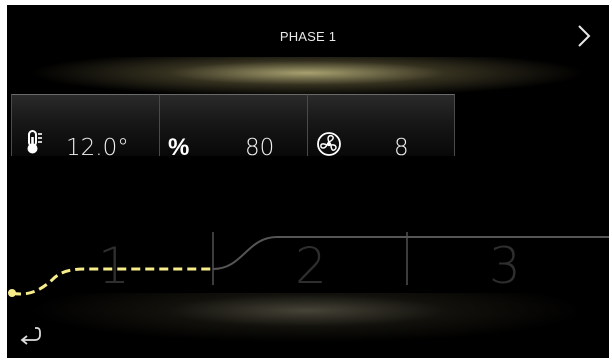 This screenshot has width=612, height=363. What do you see at coordinates (97, 148) in the screenshot?
I see `temperature-value: 12.0°` at bounding box center [97, 148].